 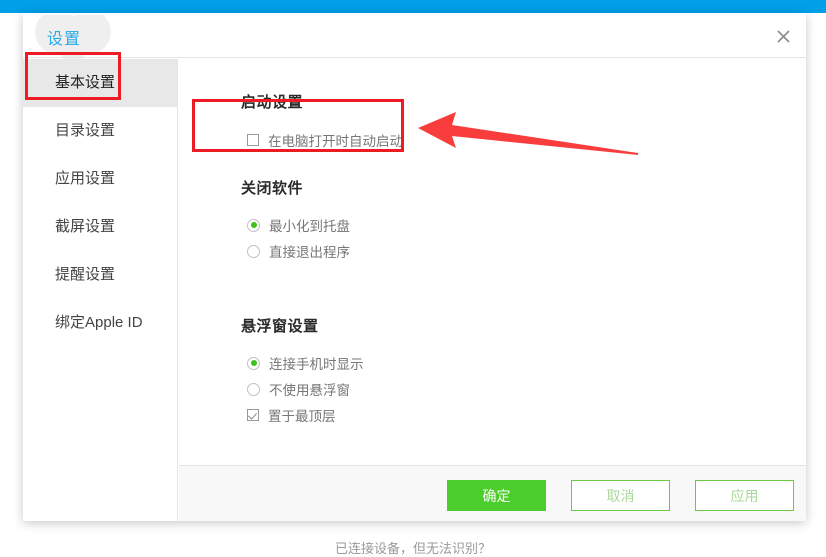 I want to click on window-titlebar: 设置, so click(x=414, y=35).